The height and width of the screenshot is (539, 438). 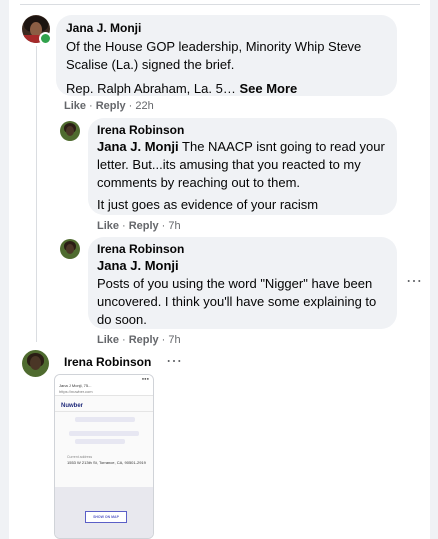 I want to click on thread-connector, so click(x=36, y=194).